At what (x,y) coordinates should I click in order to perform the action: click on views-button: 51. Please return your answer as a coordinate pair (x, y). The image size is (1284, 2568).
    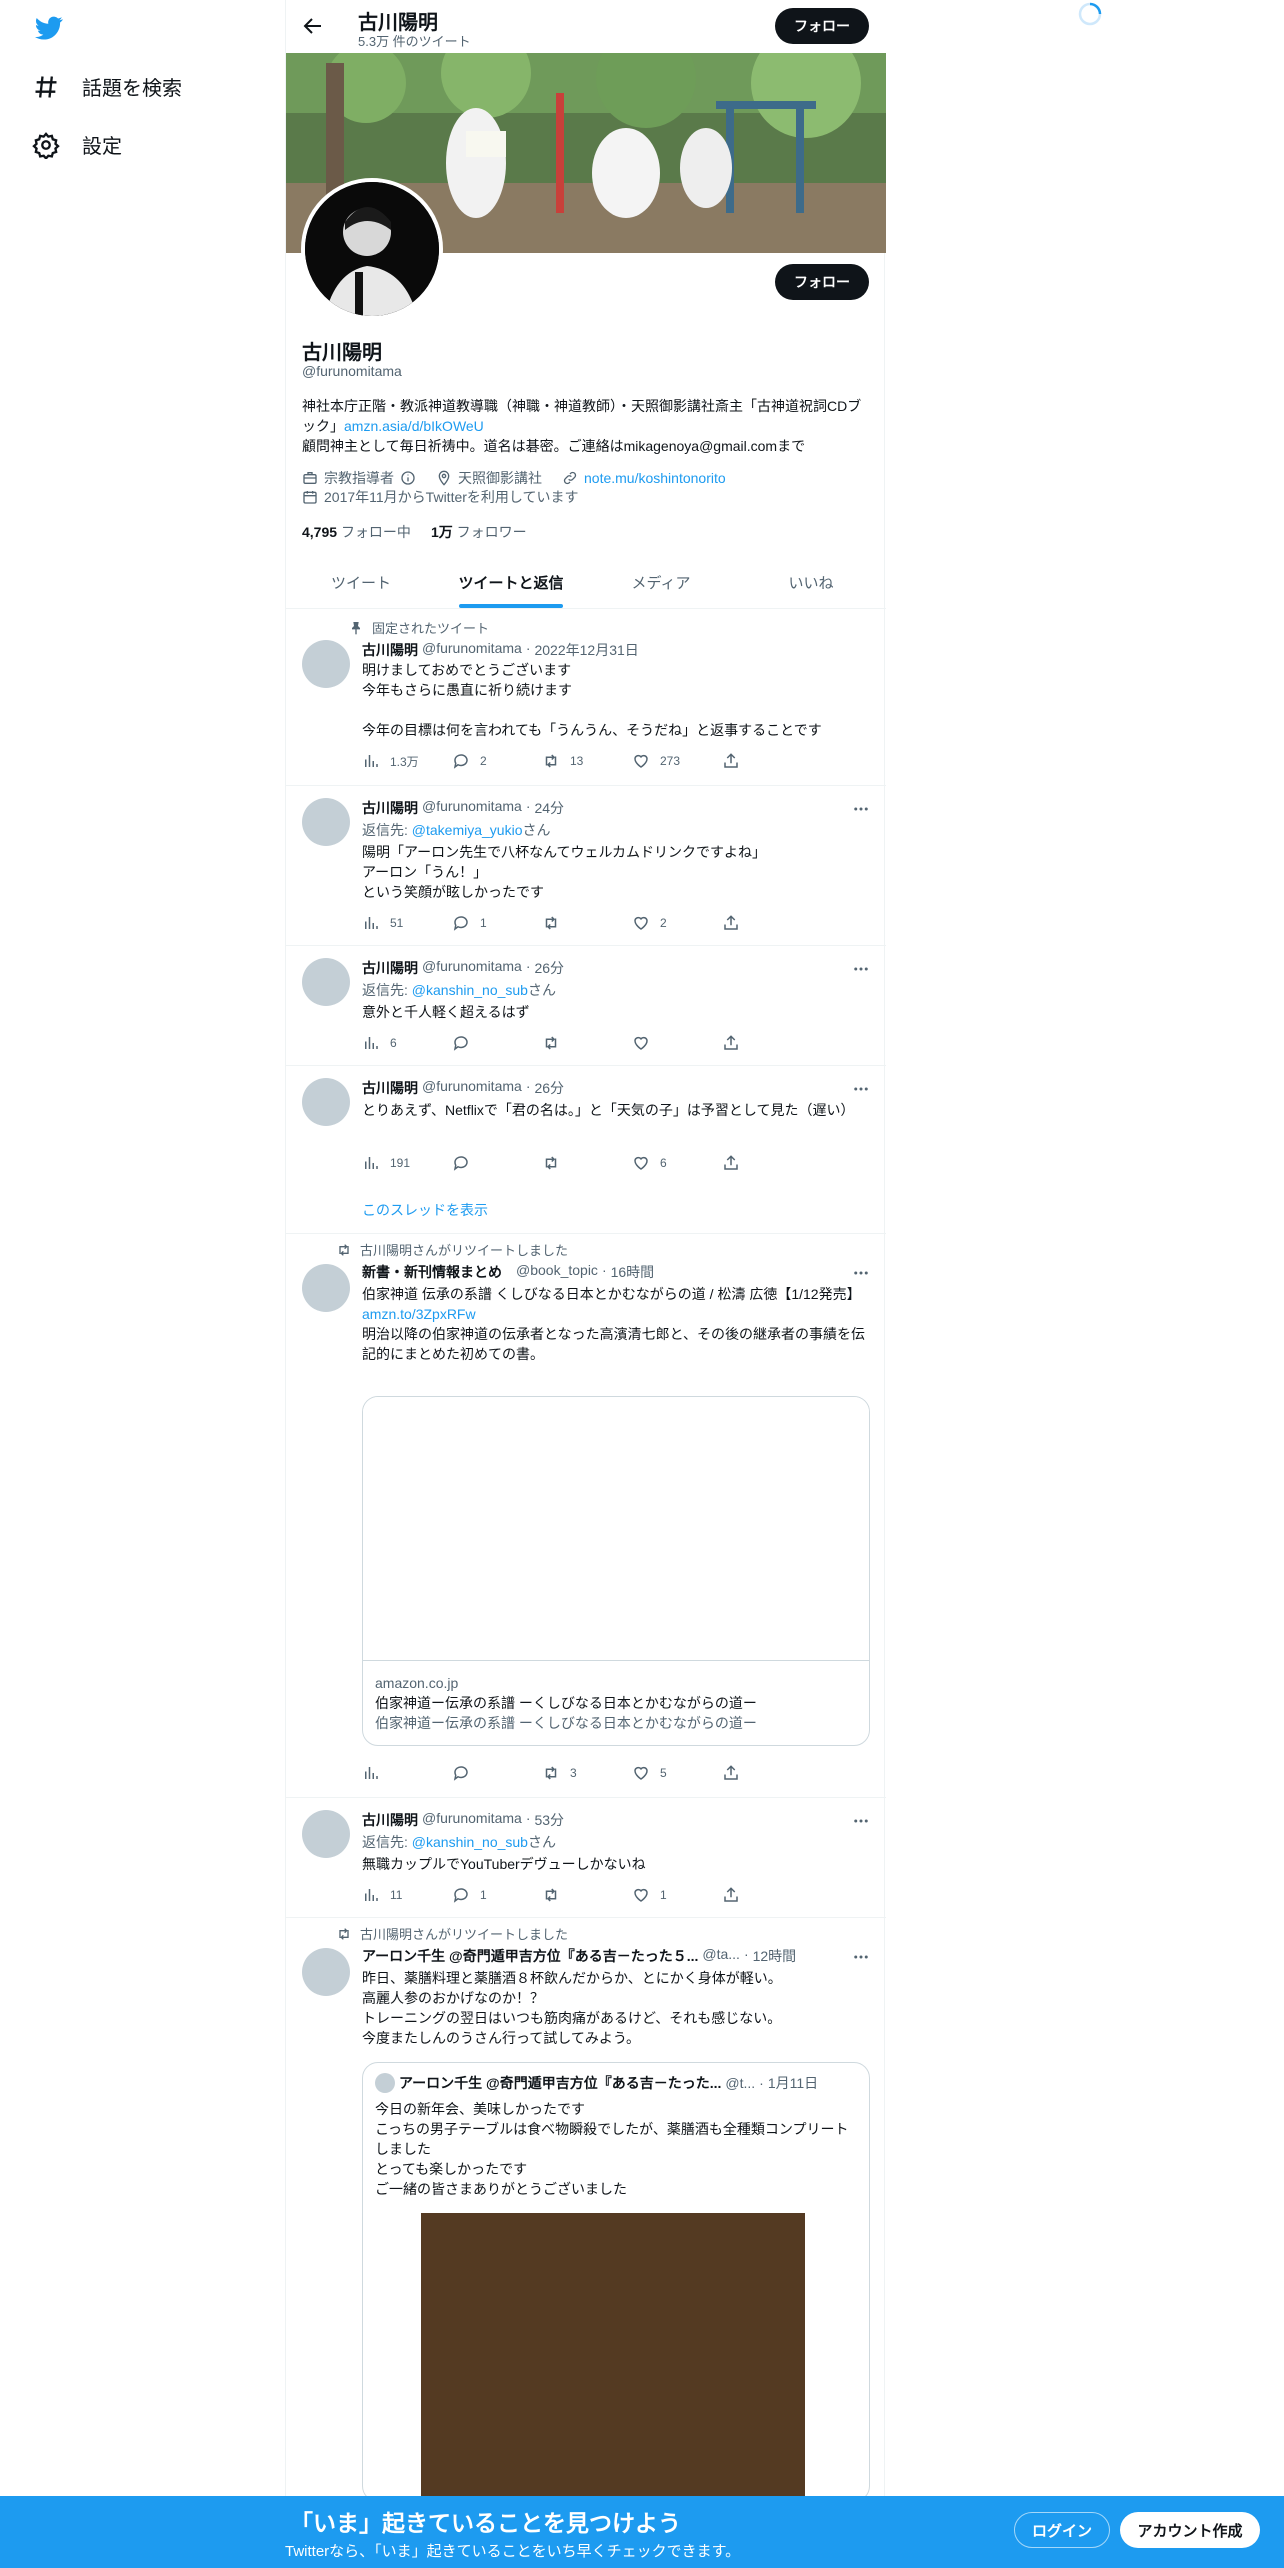
    Looking at the image, I should click on (392, 923).